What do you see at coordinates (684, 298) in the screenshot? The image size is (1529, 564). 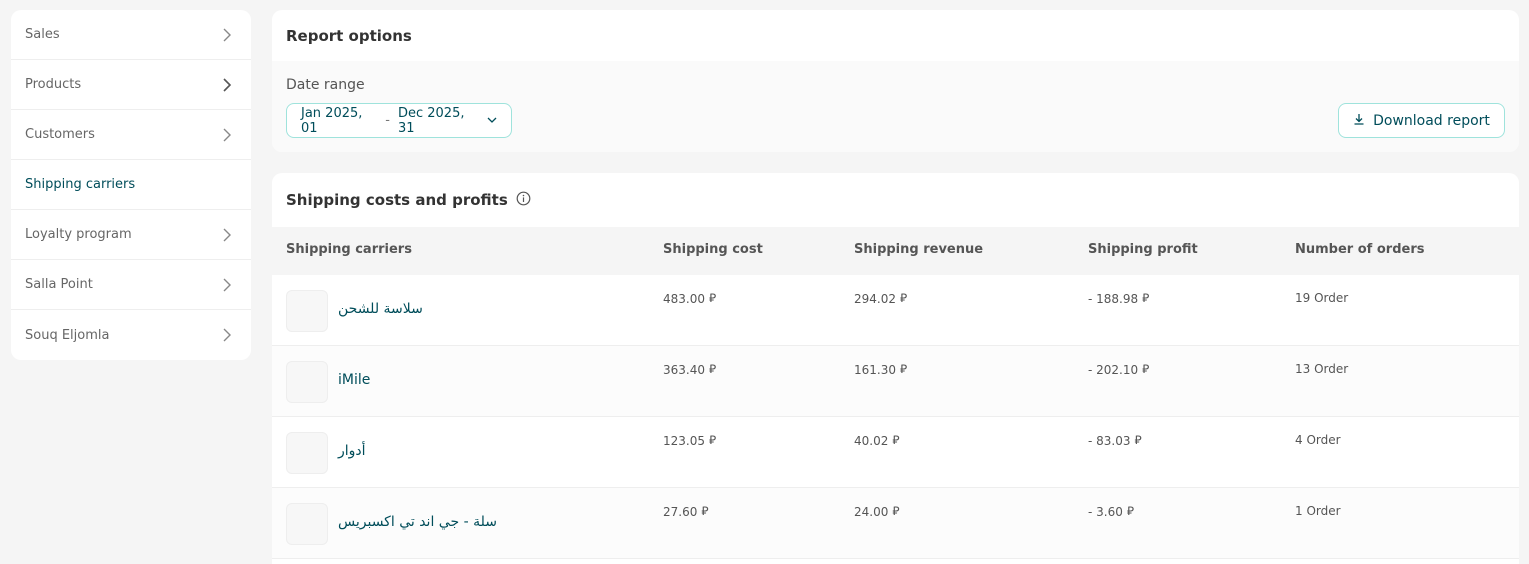 I see `shipping-cost-value: 483.00` at bounding box center [684, 298].